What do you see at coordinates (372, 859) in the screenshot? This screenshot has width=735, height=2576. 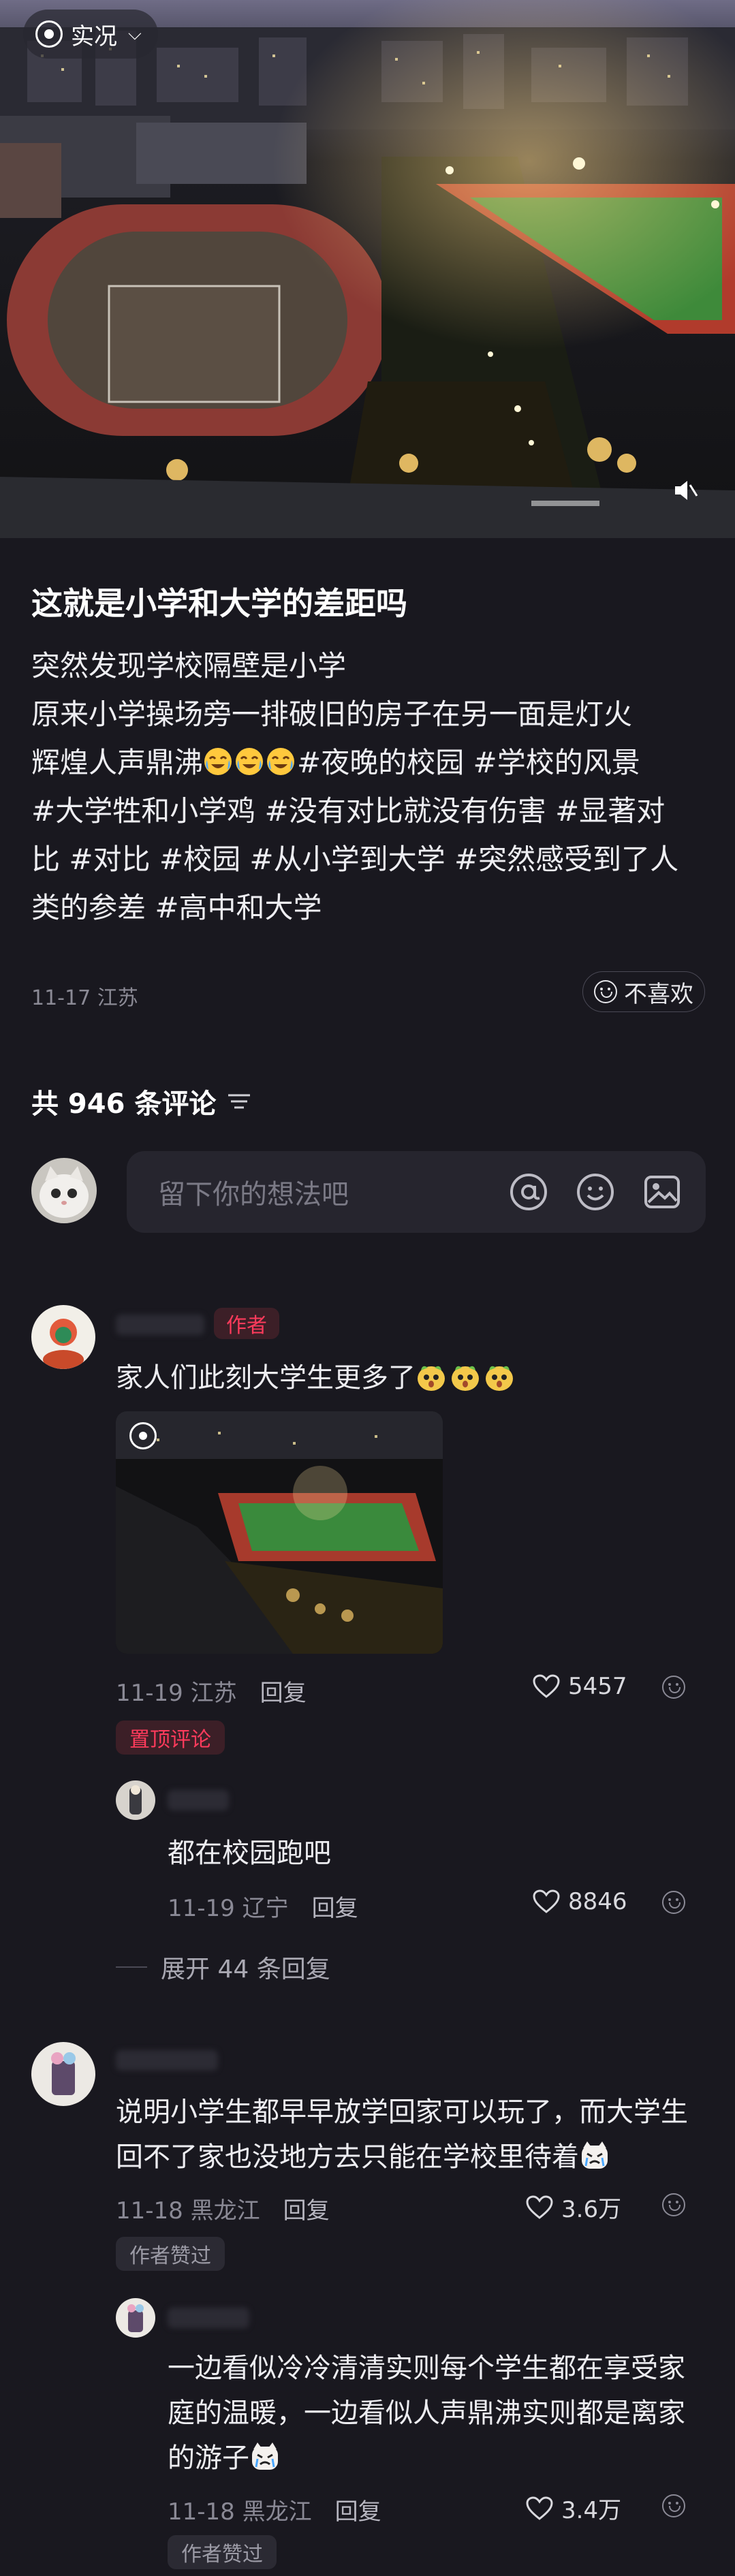 I see `hashtag-line: 比 #对比 #校园 #从小学到大学 #突然感受到了人` at bounding box center [372, 859].